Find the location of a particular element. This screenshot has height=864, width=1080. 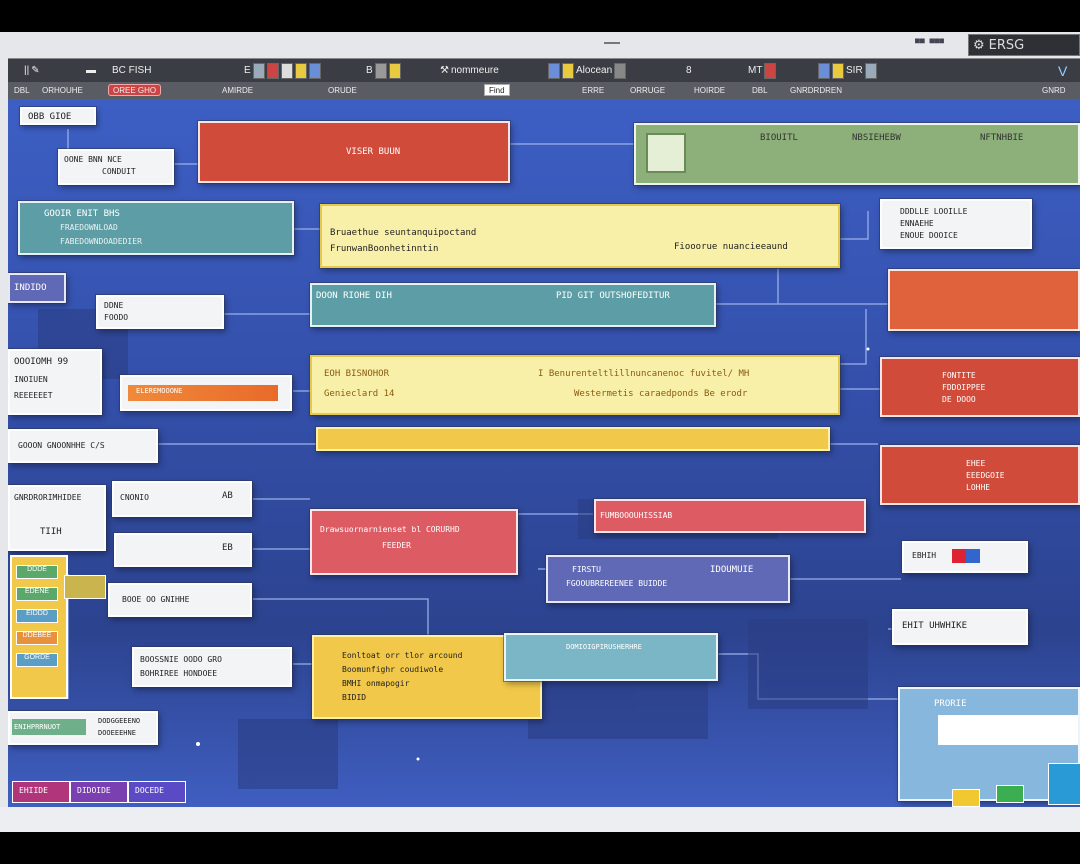

tab-7: ERRE is located at coordinates (593, 90).